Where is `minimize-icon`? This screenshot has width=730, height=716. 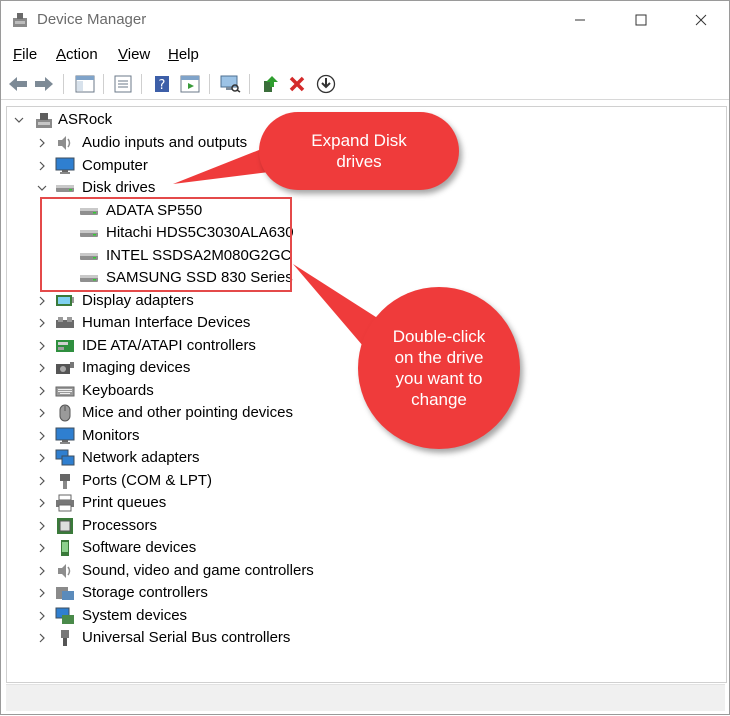 minimize-icon is located at coordinates (580, 20).